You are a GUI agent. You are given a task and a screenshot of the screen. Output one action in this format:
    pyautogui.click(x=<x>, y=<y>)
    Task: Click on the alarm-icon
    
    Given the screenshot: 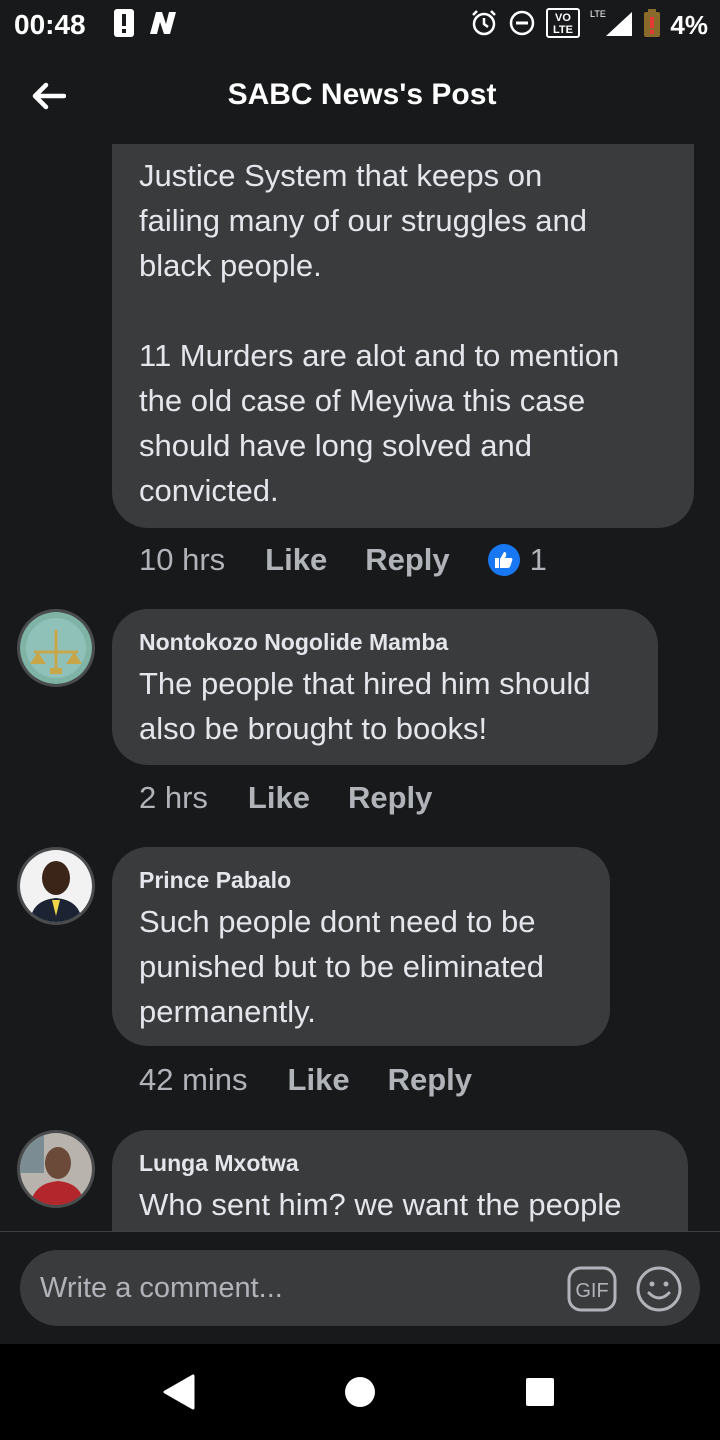 What is the action you would take?
    pyautogui.click(x=484, y=25)
    